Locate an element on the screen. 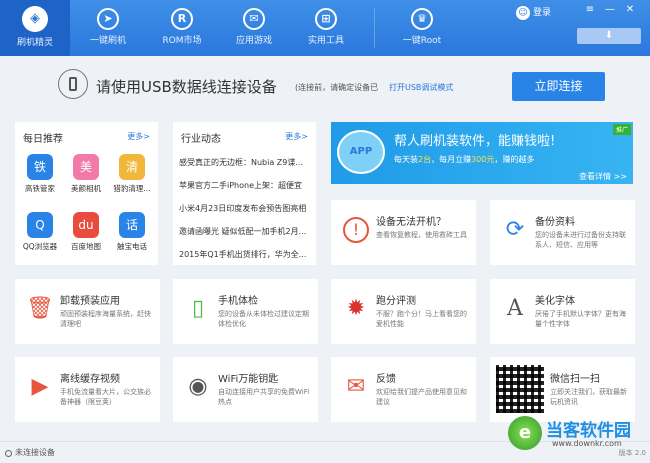 This screenshot has height=463, width=650. banner-sub-number: 300元 is located at coordinates (483, 159).